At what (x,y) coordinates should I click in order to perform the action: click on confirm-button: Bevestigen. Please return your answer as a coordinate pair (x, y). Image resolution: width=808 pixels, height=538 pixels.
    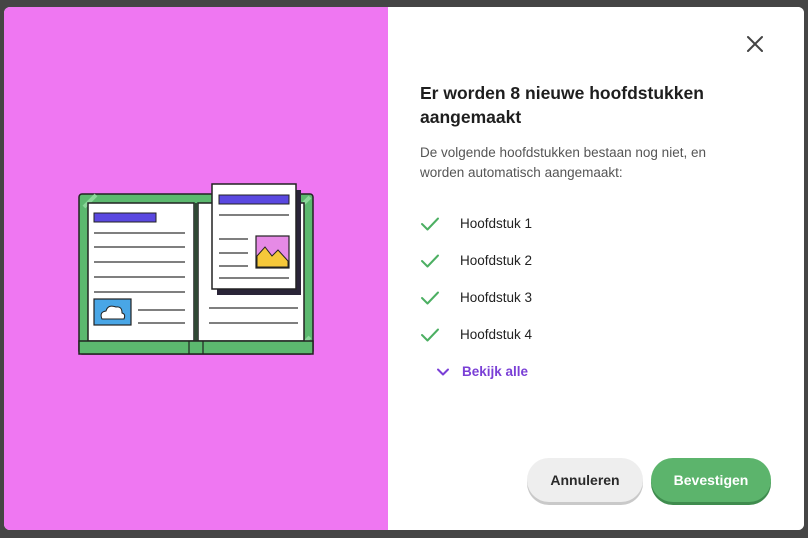
    Looking at the image, I should click on (711, 480).